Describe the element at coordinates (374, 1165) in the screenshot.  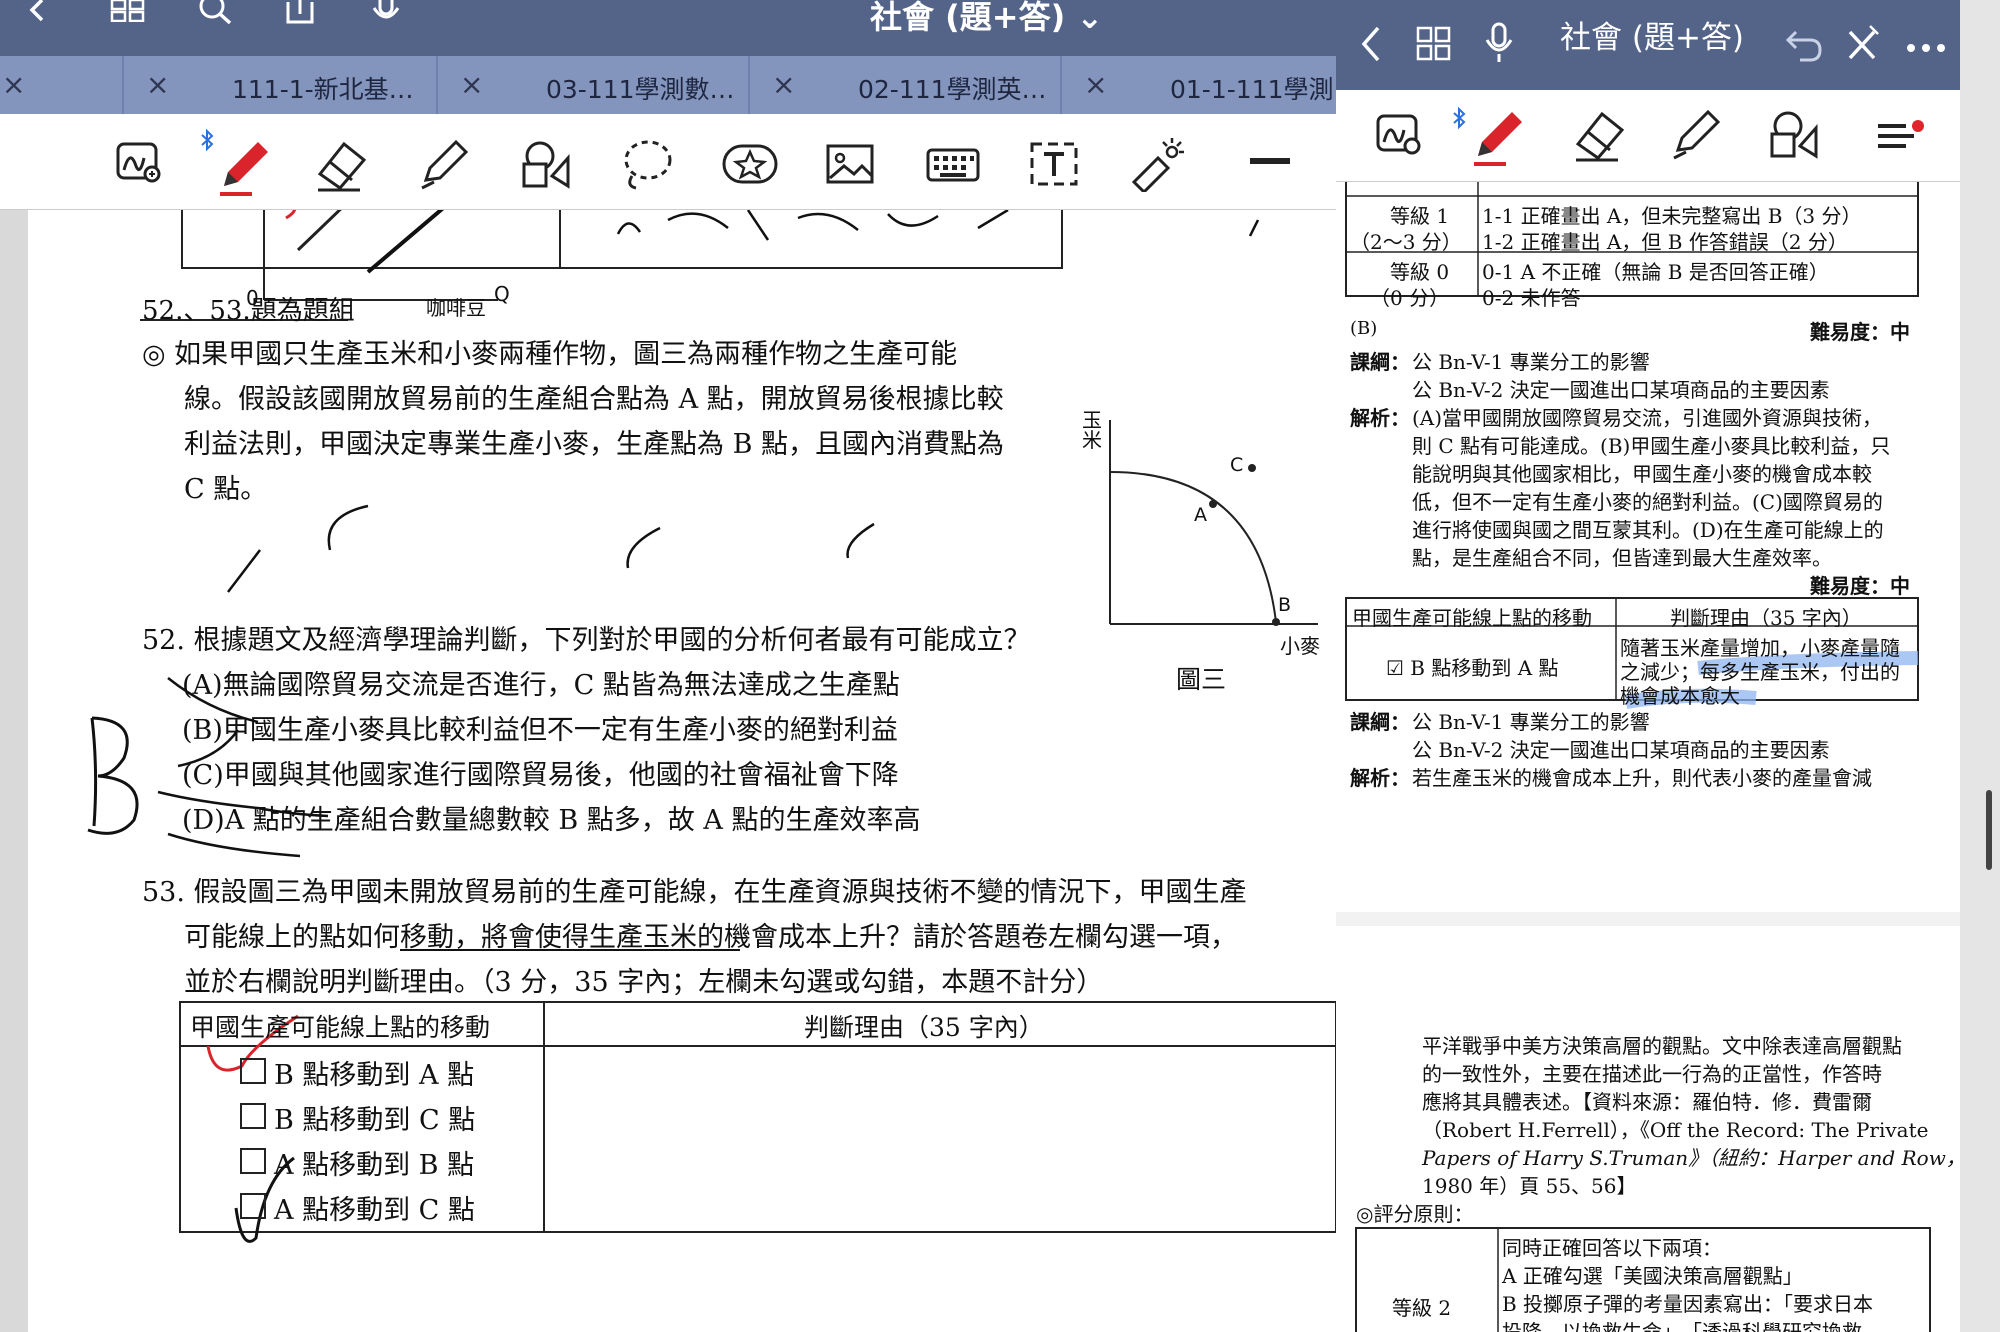
I see `choice-a-to-b: A 點移動到 B 點` at that location.